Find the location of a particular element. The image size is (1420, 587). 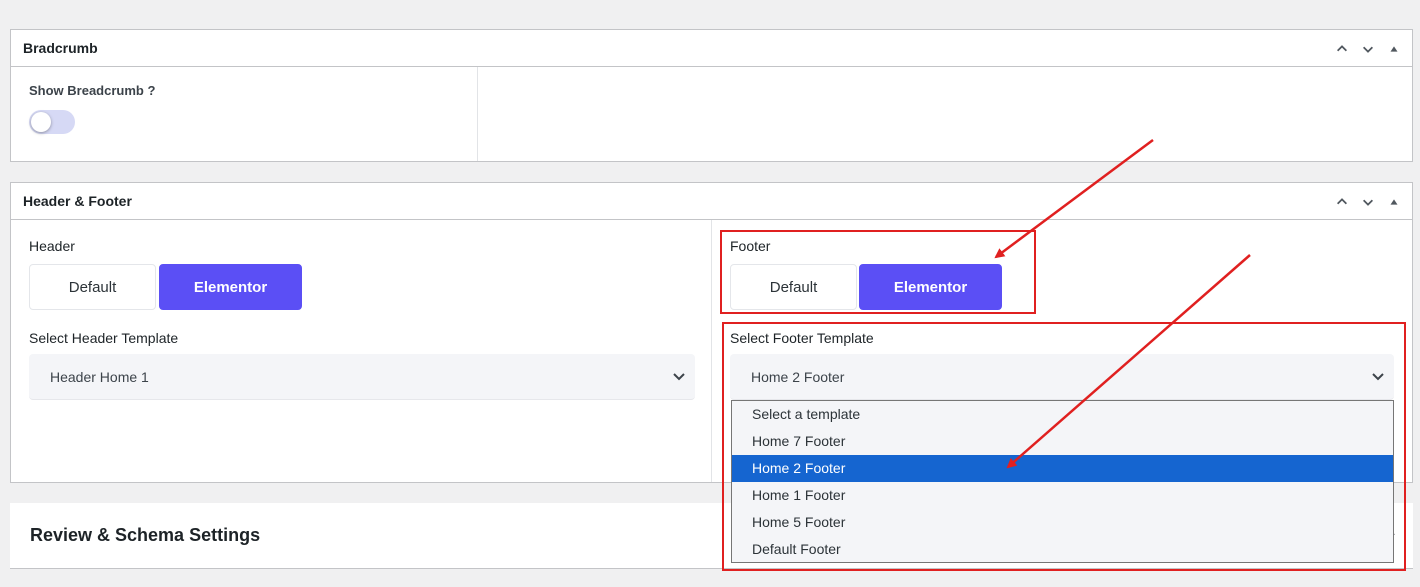

review-schema-title: Review & Schema Settings is located at coordinates (145, 535).